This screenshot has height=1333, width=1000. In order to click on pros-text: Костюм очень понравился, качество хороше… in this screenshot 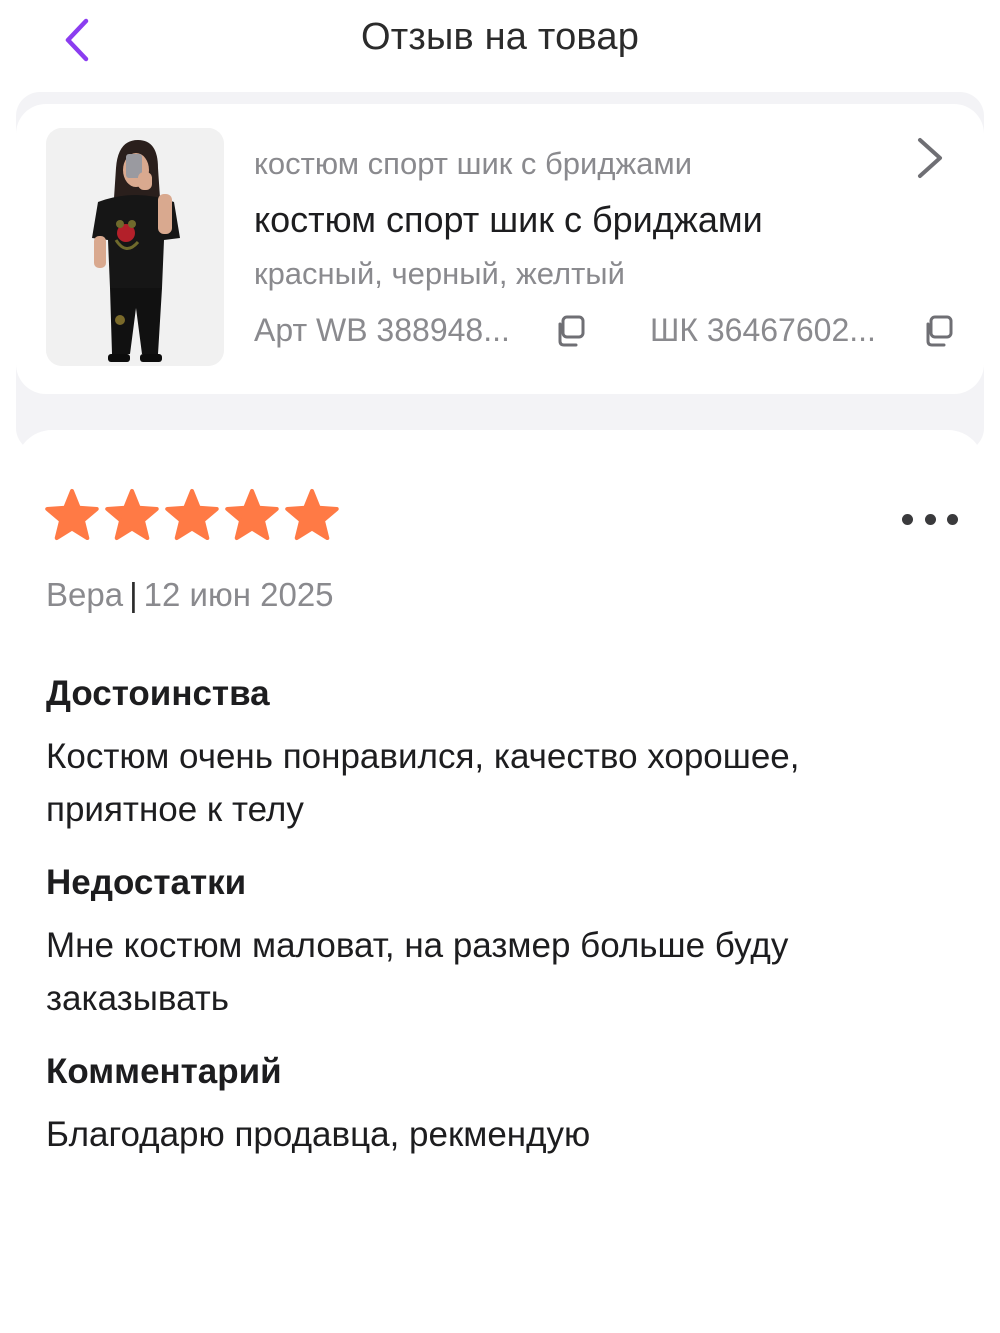, I will do `click(423, 783)`.